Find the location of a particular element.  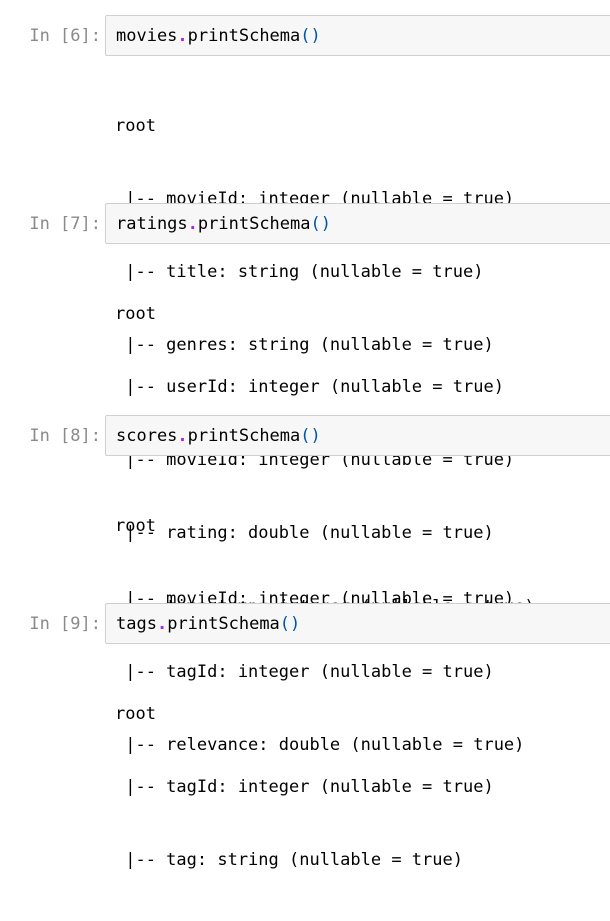

code-line: ratings.printSchema() is located at coordinates (223, 224).